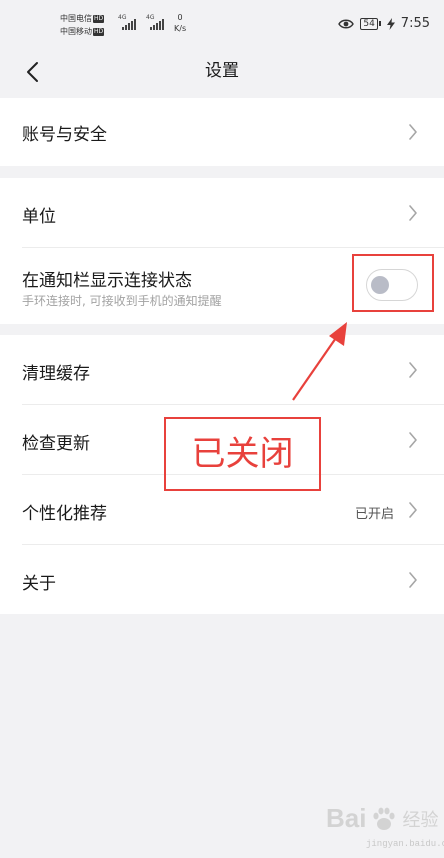 This screenshot has width=444, height=858. I want to click on personalized-label: 个性化推荐, so click(64, 514).